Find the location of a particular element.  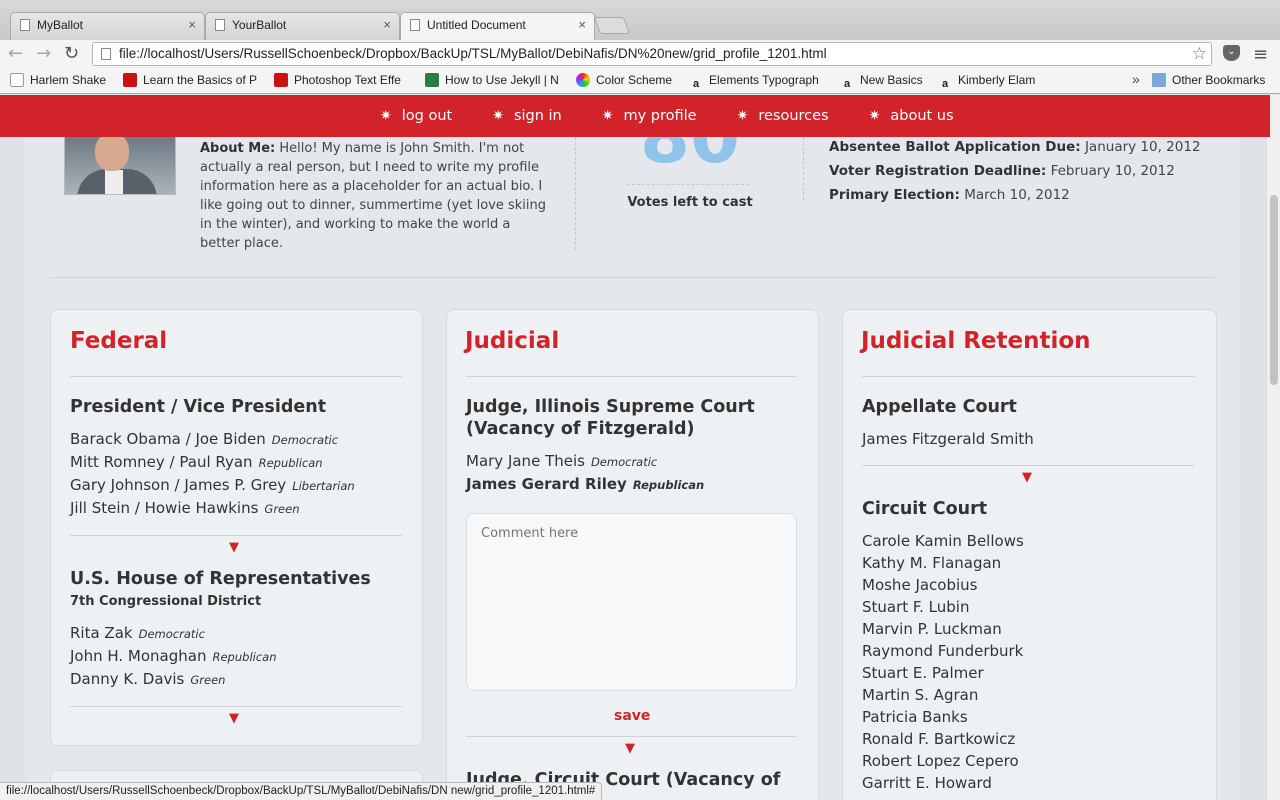

reload-icon: ↻ is located at coordinates (71, 54).